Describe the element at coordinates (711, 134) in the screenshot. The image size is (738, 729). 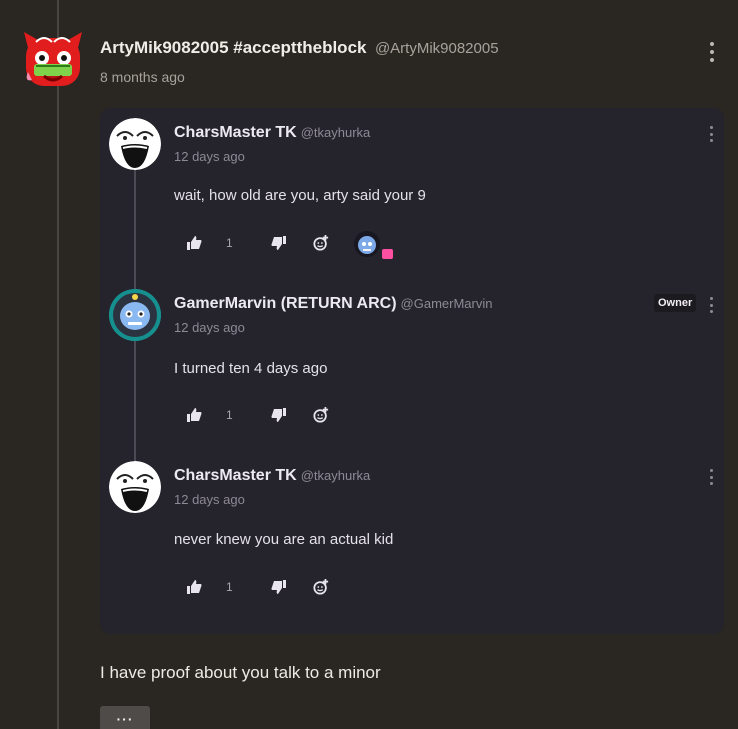
I see `reply-1-more-options-icon` at that location.